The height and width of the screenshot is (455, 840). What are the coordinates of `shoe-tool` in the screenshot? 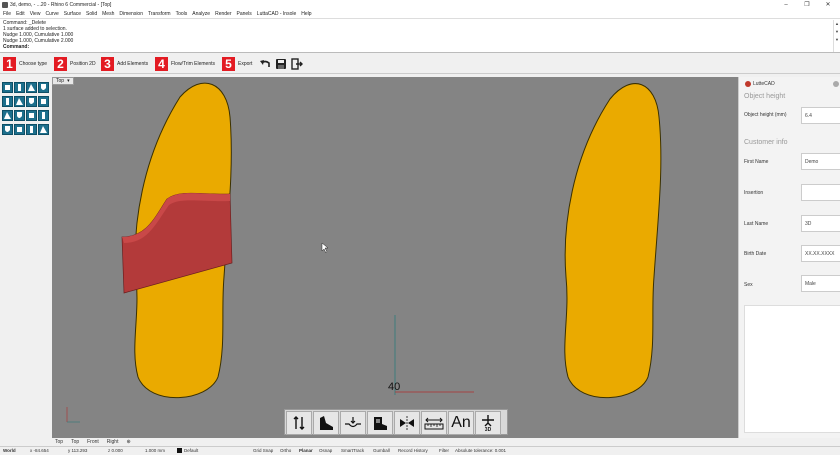 It's located at (380, 423).